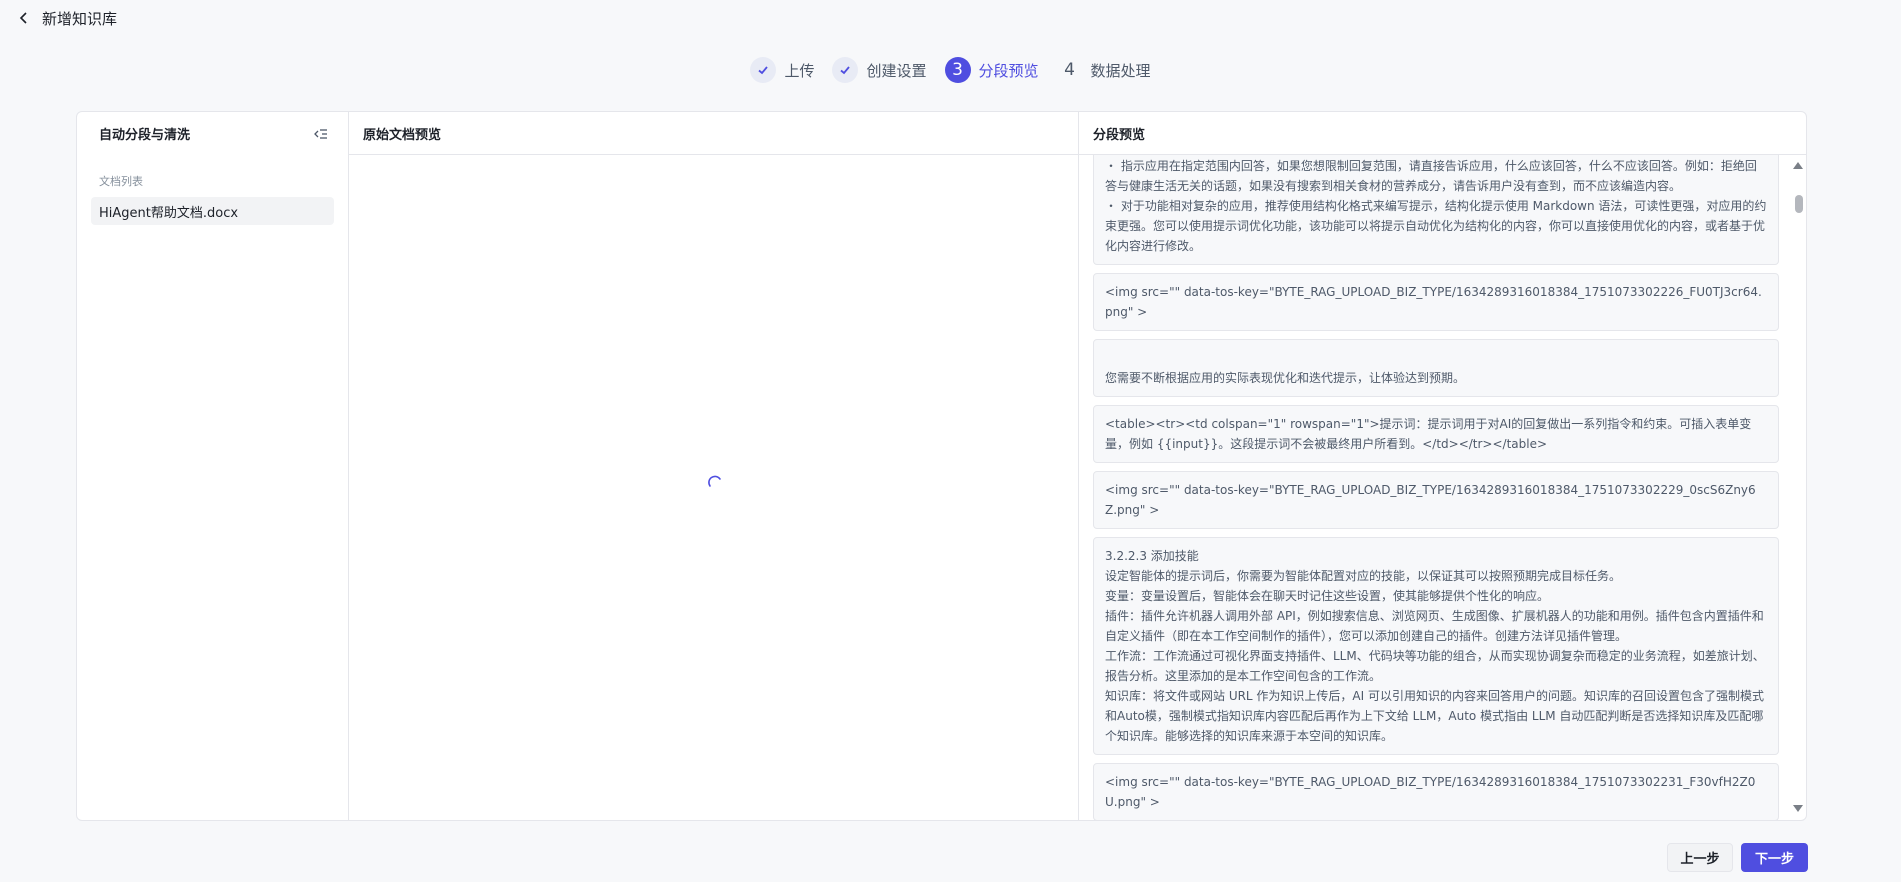  Describe the element at coordinates (213, 466) in the screenshot. I see `segmentation-settings-panel: 自动分段与清洗 文档列表 HiAgent帮助文档.docx` at that location.